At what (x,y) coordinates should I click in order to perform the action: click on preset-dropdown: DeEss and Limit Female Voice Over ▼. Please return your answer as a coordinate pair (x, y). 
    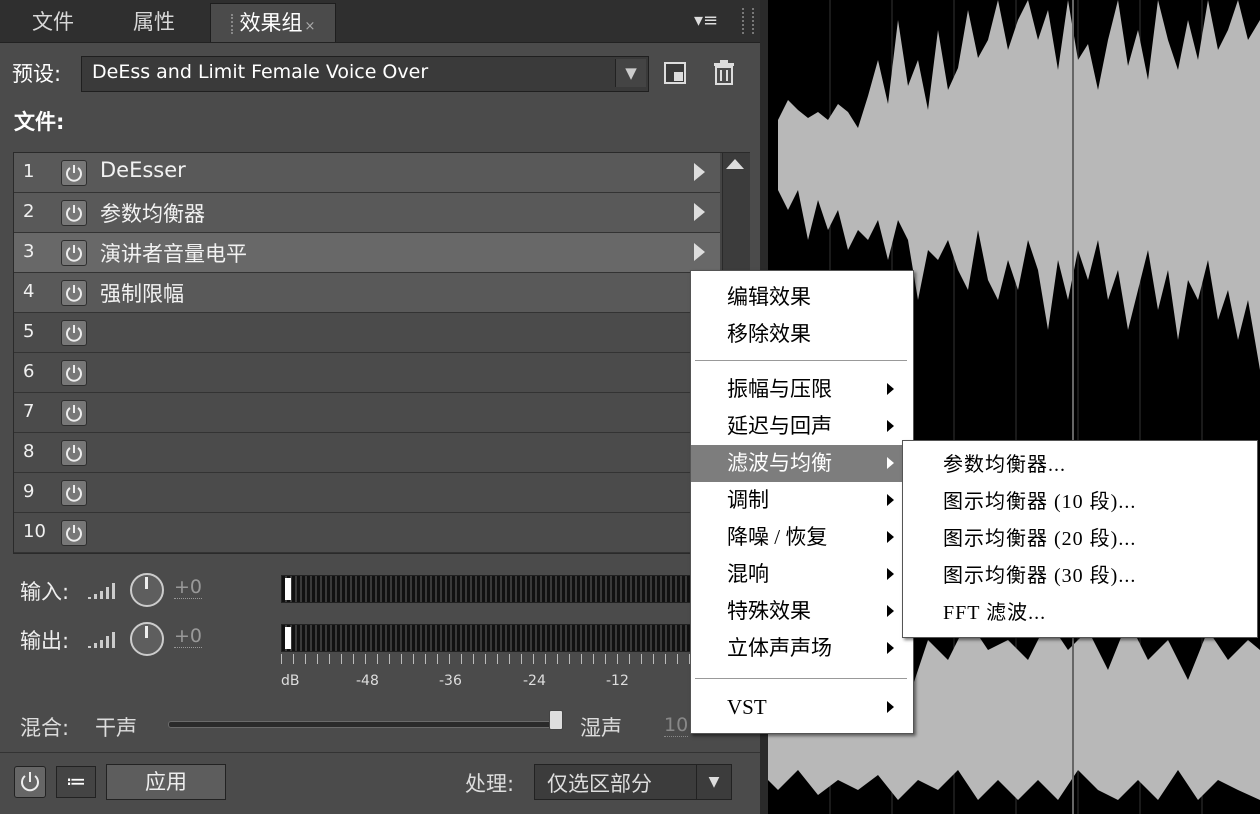
    Looking at the image, I should click on (365, 74).